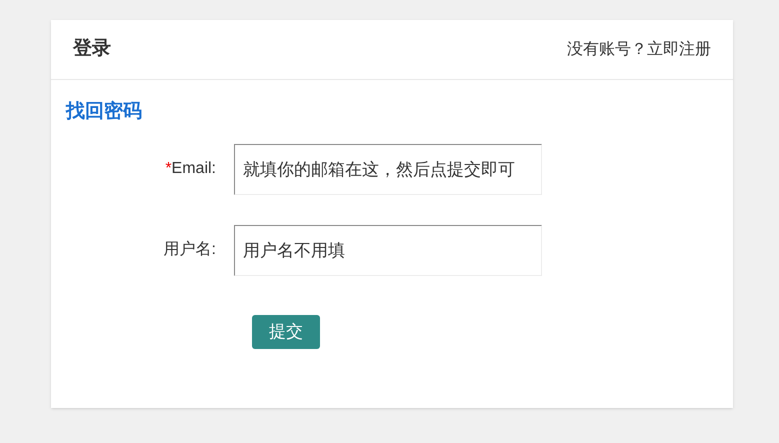 The height and width of the screenshot is (443, 779). I want to click on card-title: 登录, so click(92, 49).